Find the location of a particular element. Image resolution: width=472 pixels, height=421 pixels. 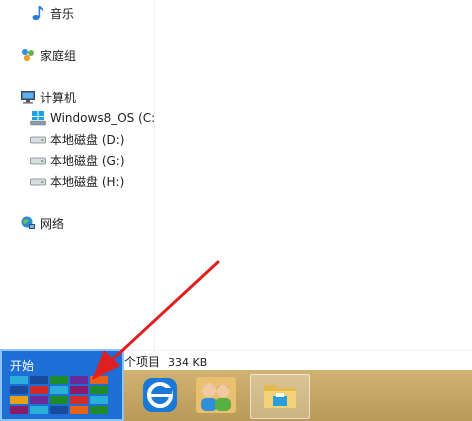

taskbar-ie-button is located at coordinates (160, 396).